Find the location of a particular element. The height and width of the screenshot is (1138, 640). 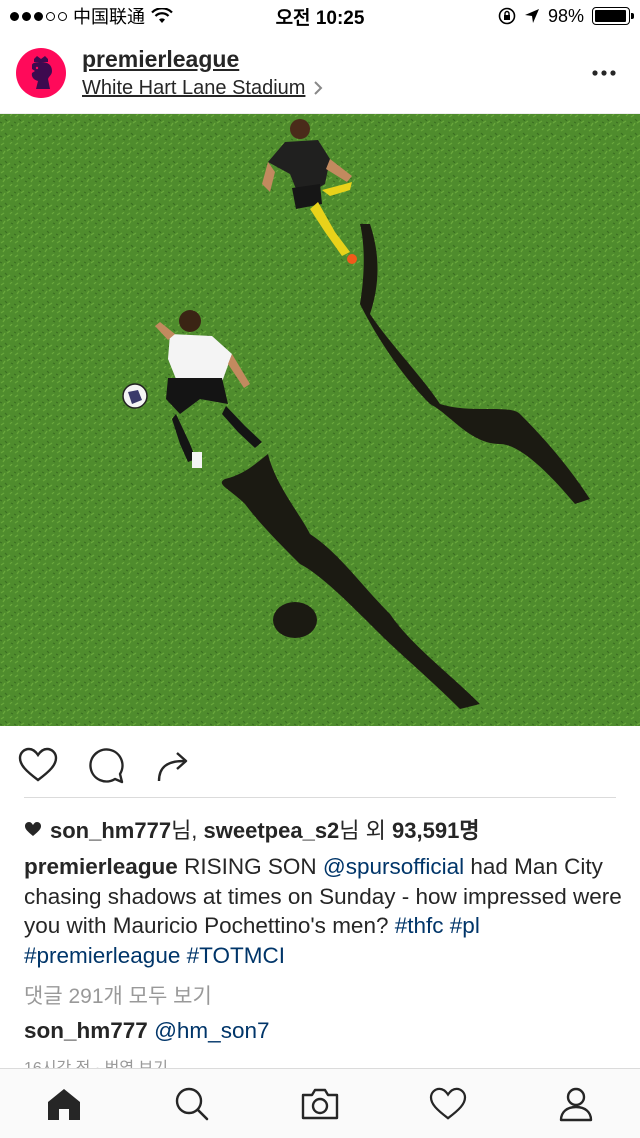

camera-icon is located at coordinates (320, 1103).